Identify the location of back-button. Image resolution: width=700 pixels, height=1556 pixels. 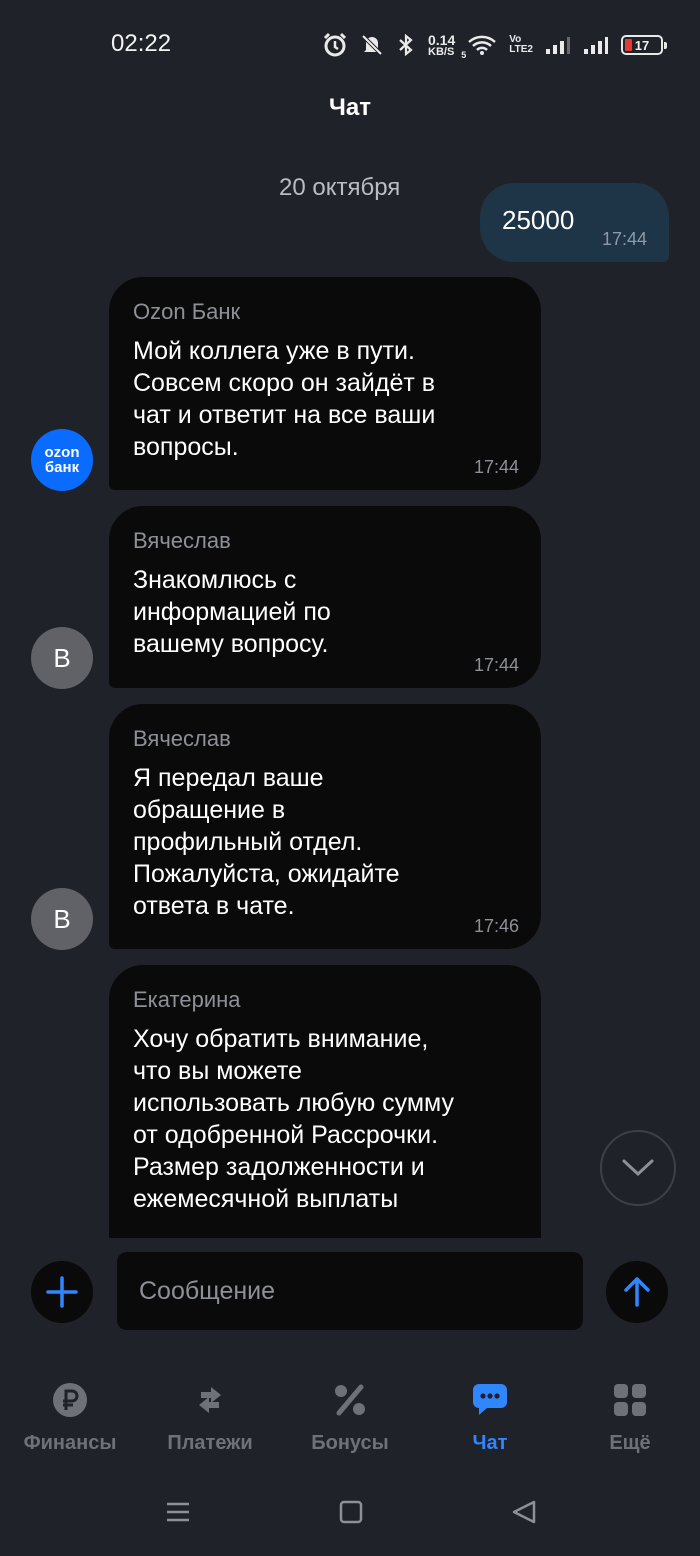
(524, 1514).